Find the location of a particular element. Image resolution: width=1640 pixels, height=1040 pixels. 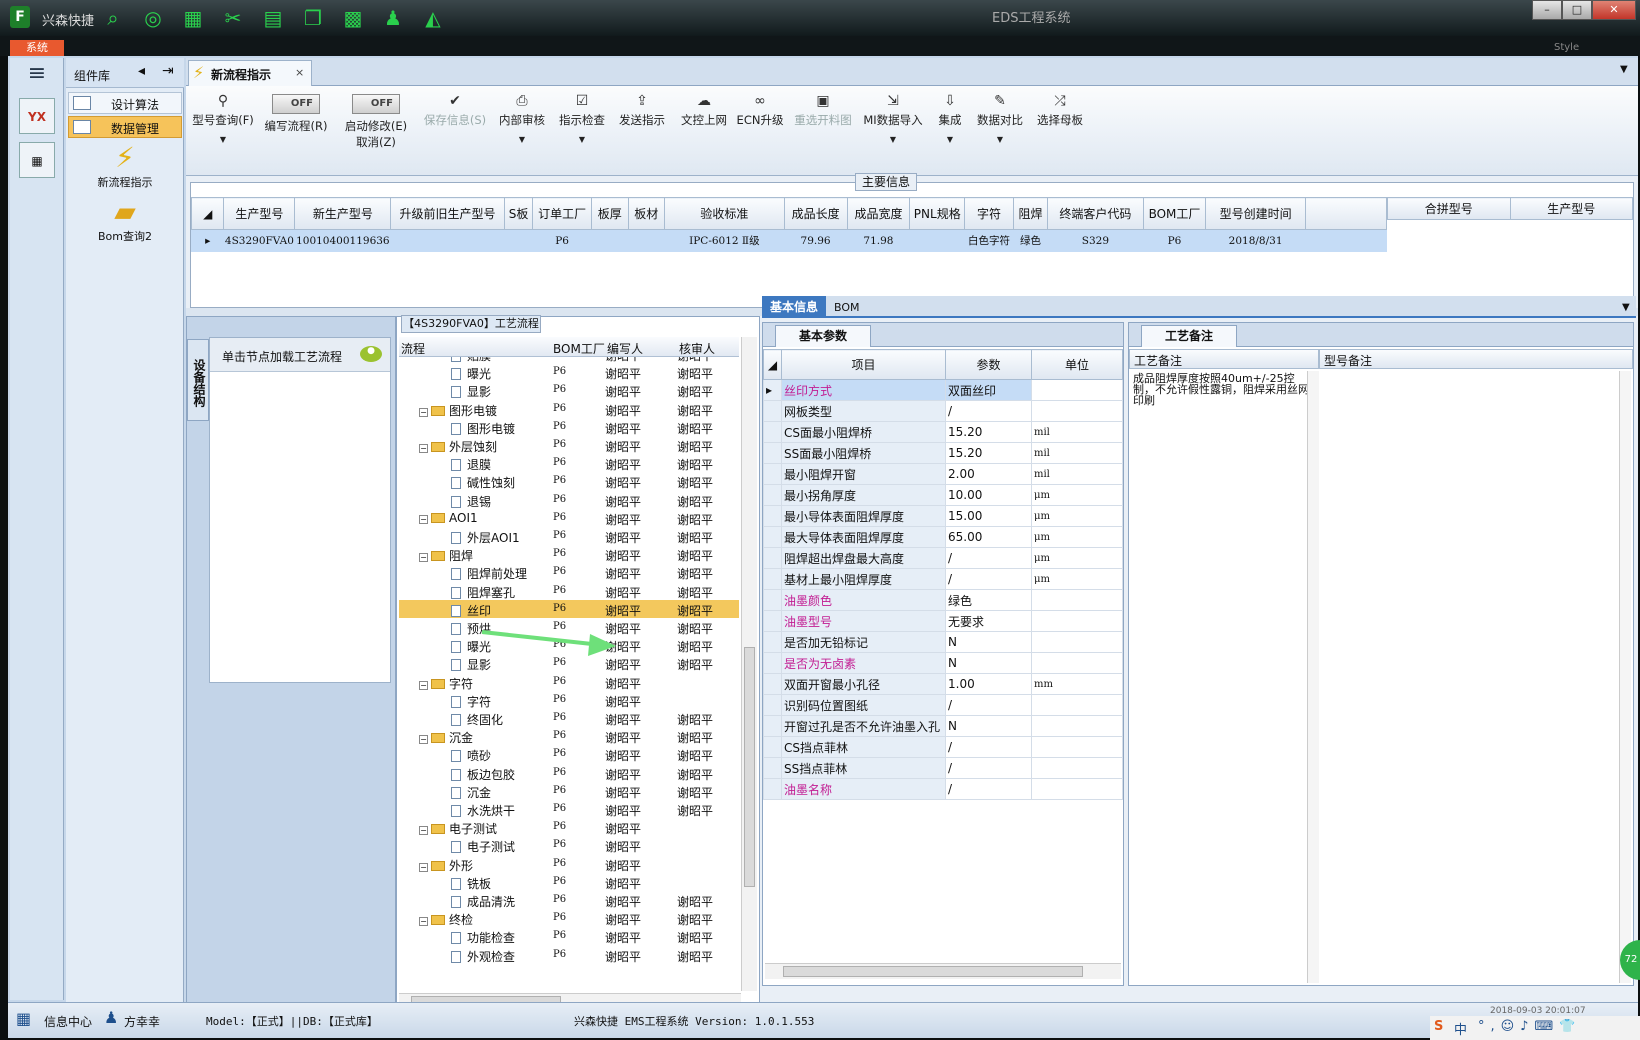

table-cell: 79.96 is located at coordinates (815, 240).